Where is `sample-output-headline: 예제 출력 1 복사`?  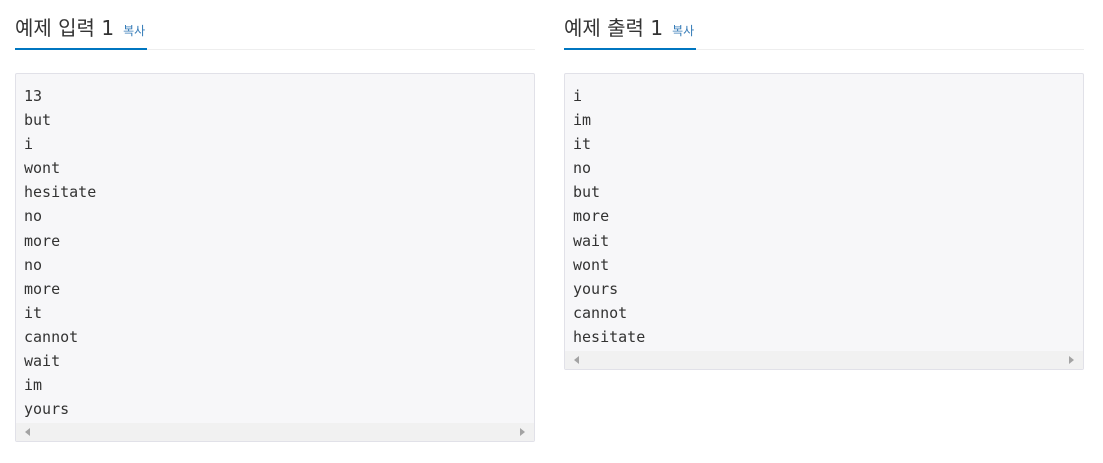 sample-output-headline: 예제 출력 1 복사 is located at coordinates (824, 25).